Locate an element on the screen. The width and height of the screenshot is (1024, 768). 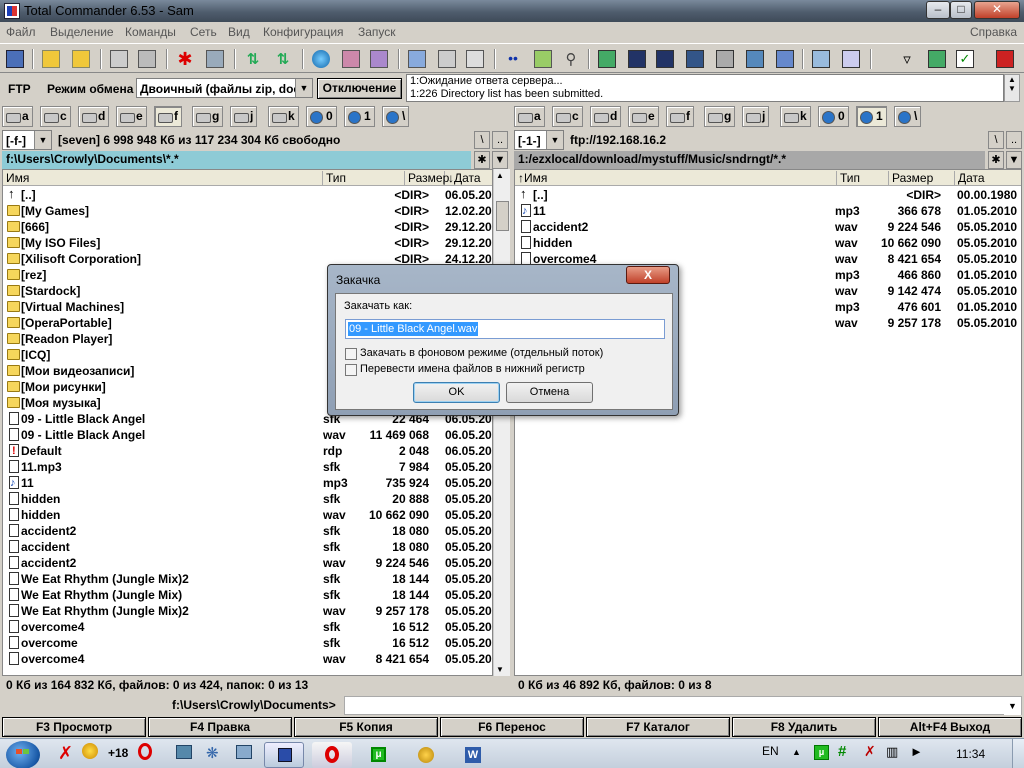
file-row: 11.mp3 sfk 7 984 05.05.20 is located at coordinates (247, 467).